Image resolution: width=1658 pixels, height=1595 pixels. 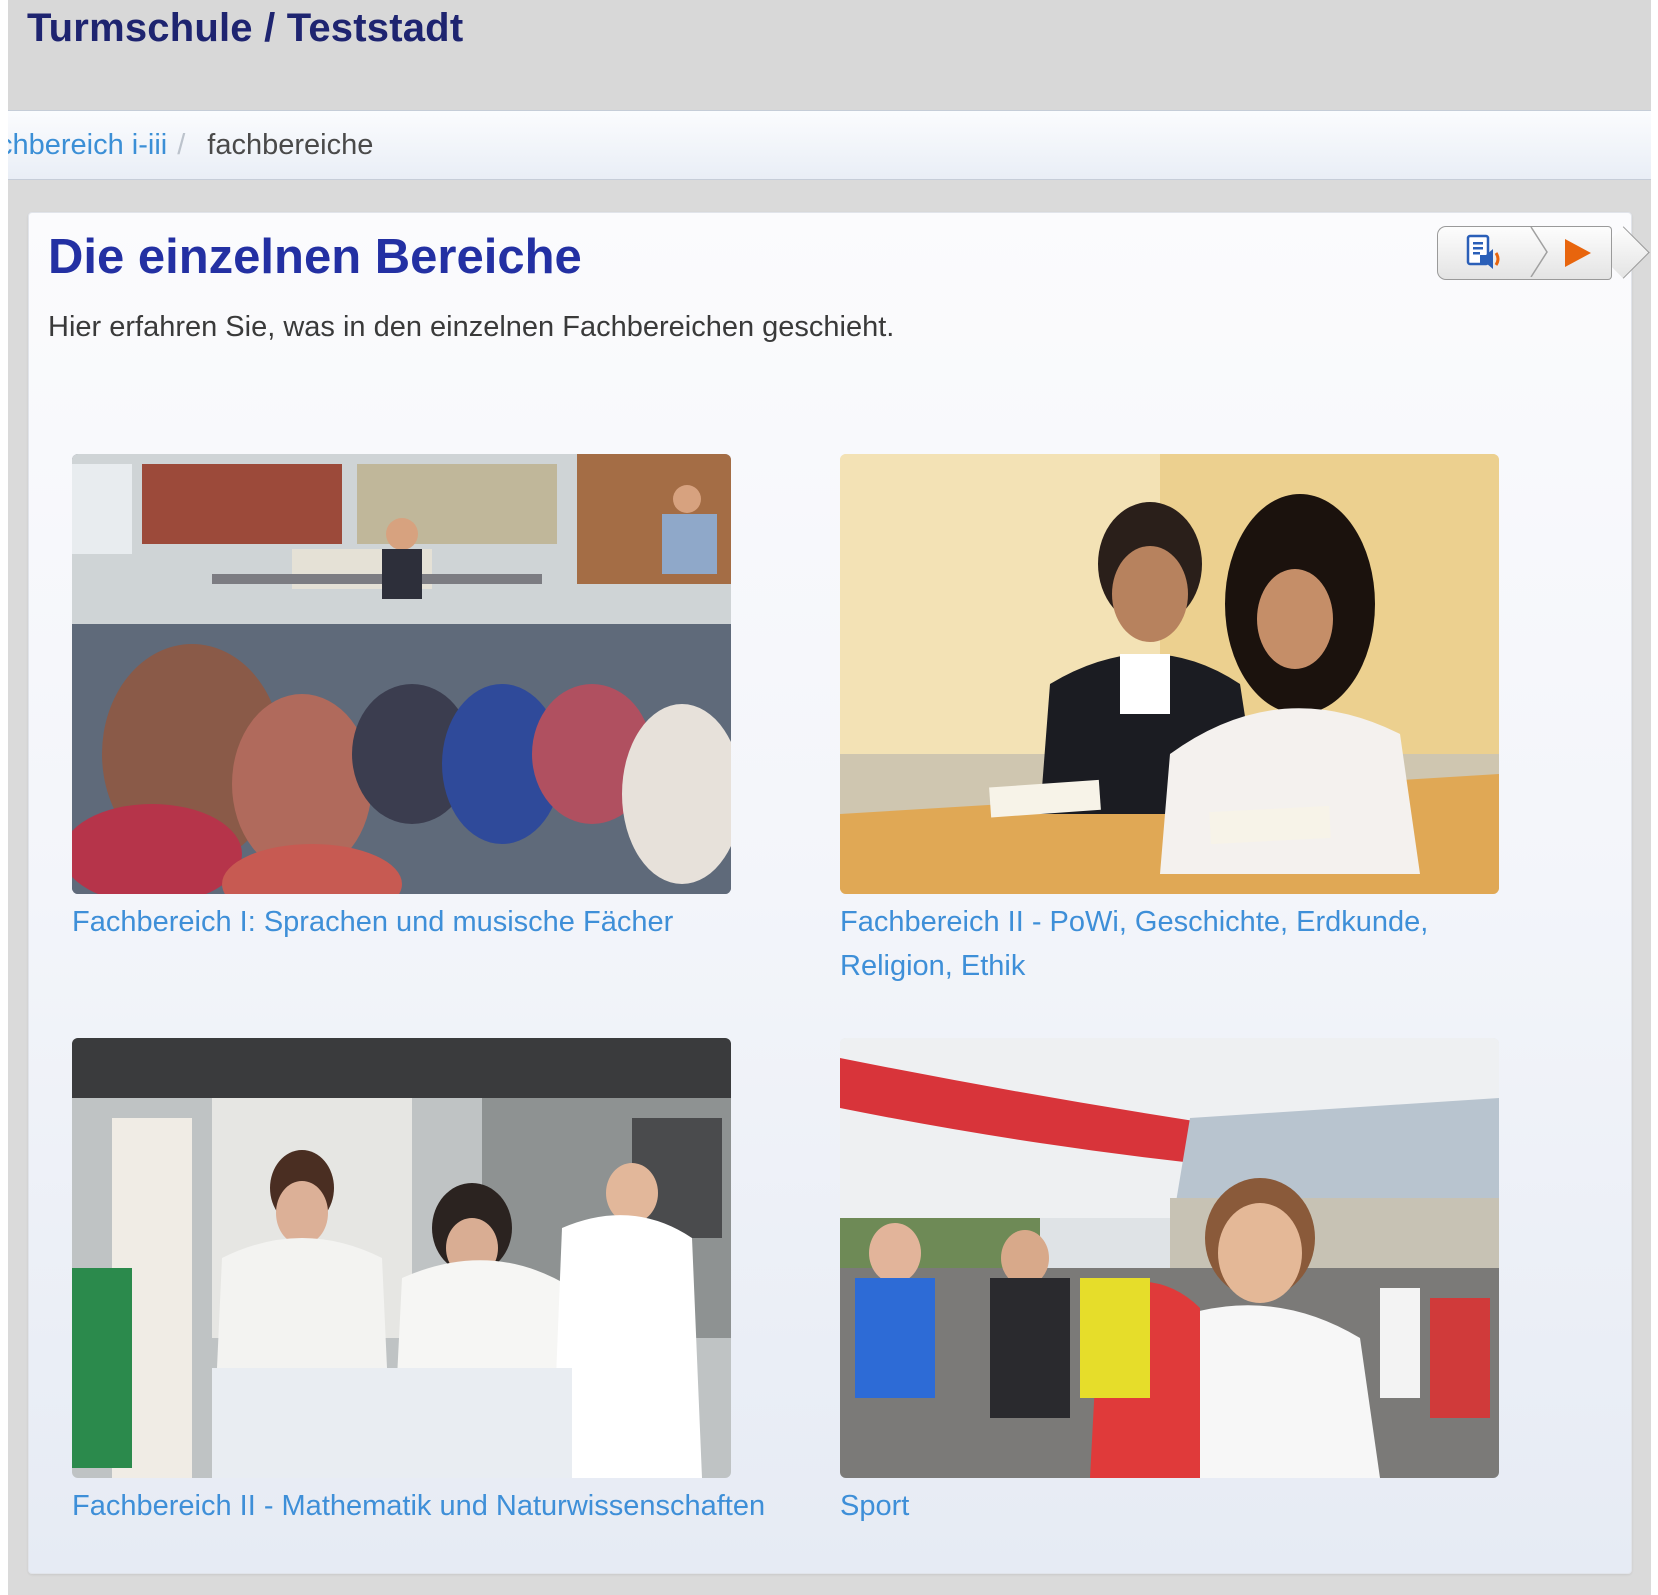 I want to click on readspeaker-toolbar, so click(x=1543, y=253).